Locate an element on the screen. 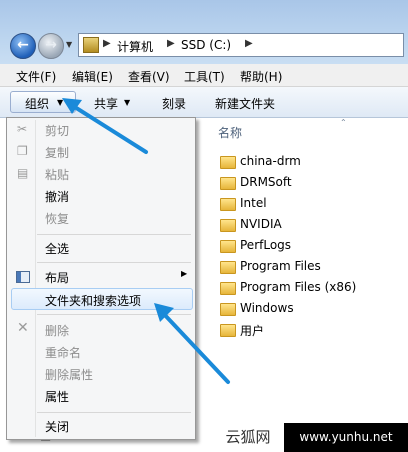 This screenshot has height=452, width=408. watermark-logo-text: 云狐网 is located at coordinates (248, 437).